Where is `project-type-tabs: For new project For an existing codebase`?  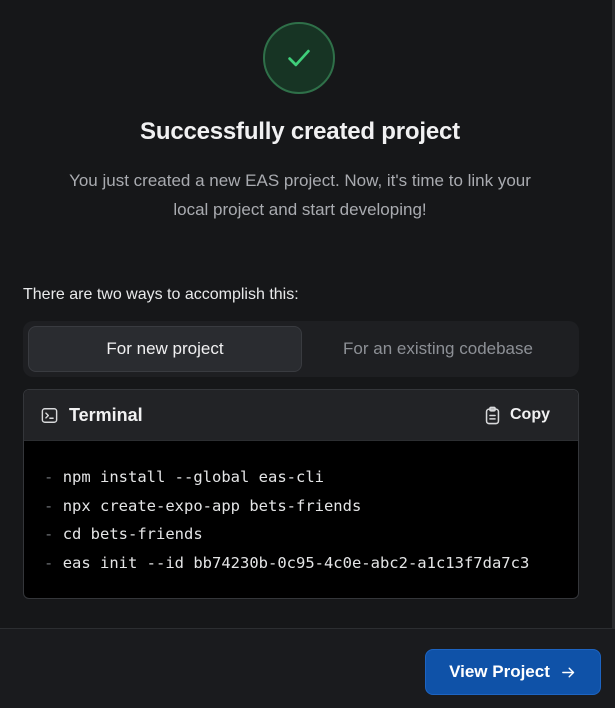 project-type-tabs: For new project For an existing codebase is located at coordinates (301, 349).